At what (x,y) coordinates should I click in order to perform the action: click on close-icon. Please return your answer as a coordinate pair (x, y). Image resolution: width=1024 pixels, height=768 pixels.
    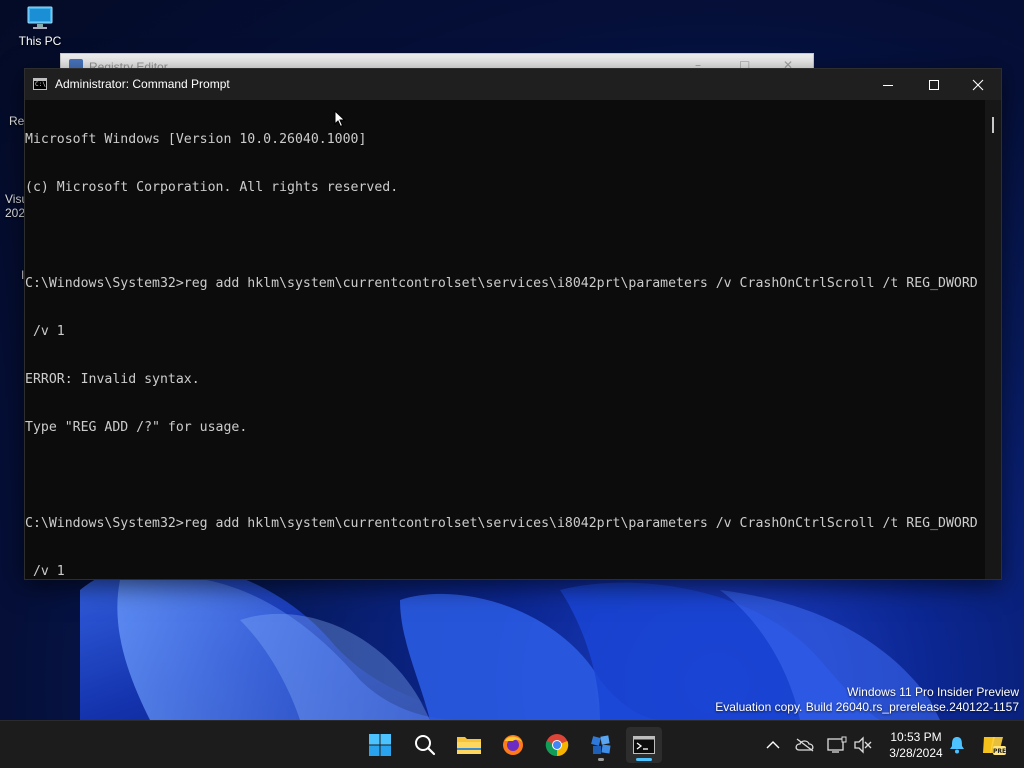
    Looking at the image, I should click on (978, 84).